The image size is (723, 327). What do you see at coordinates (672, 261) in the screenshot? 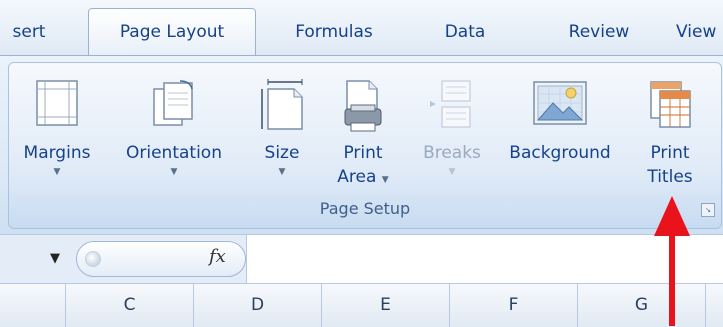
I see `annotation-arrow` at bounding box center [672, 261].